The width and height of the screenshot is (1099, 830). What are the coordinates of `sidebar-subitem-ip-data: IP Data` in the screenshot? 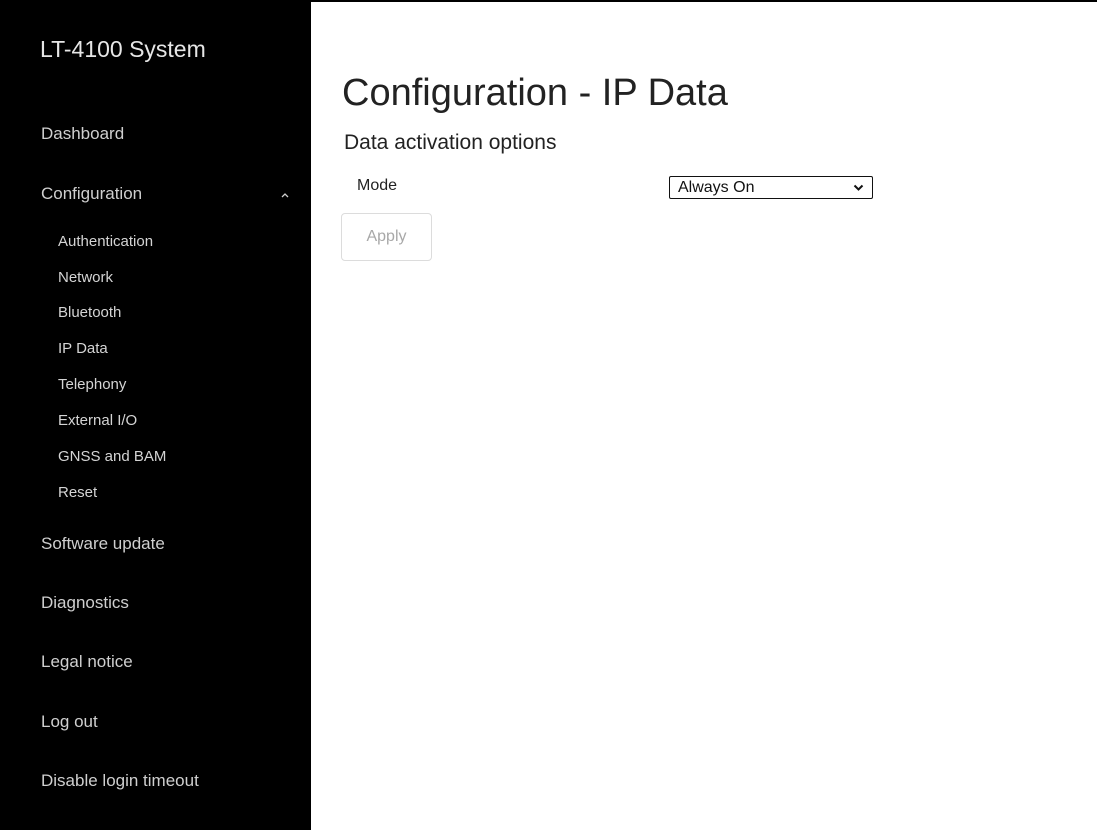 It's located at (83, 348).